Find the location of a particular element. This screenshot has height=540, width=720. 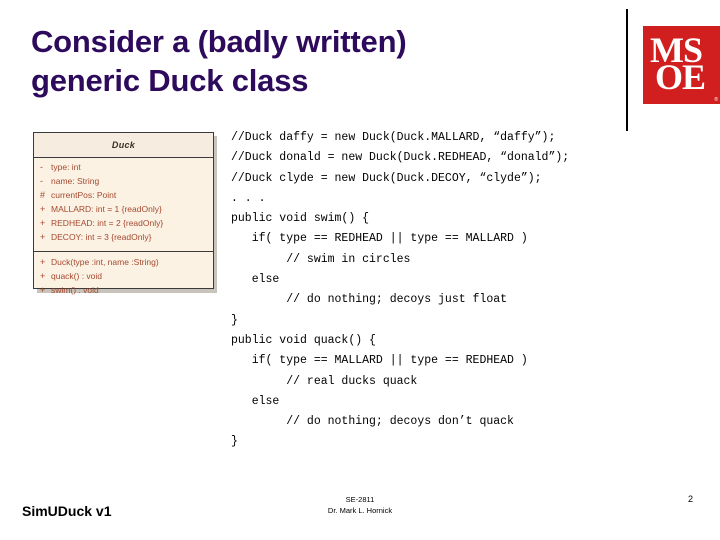

uml-operations-row: + Duck(type :int, name :String) is located at coordinates (123, 264).